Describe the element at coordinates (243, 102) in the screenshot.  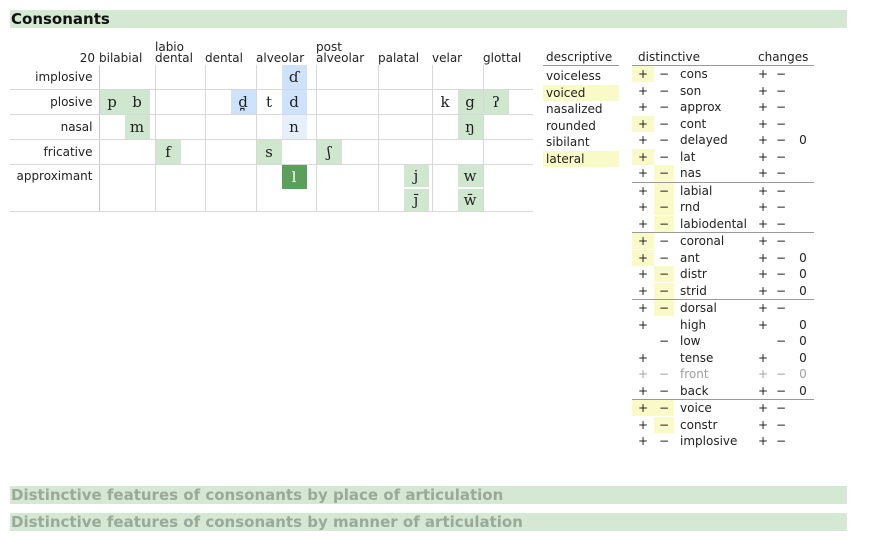
I see `phoneme-dental-d: d̪` at that location.